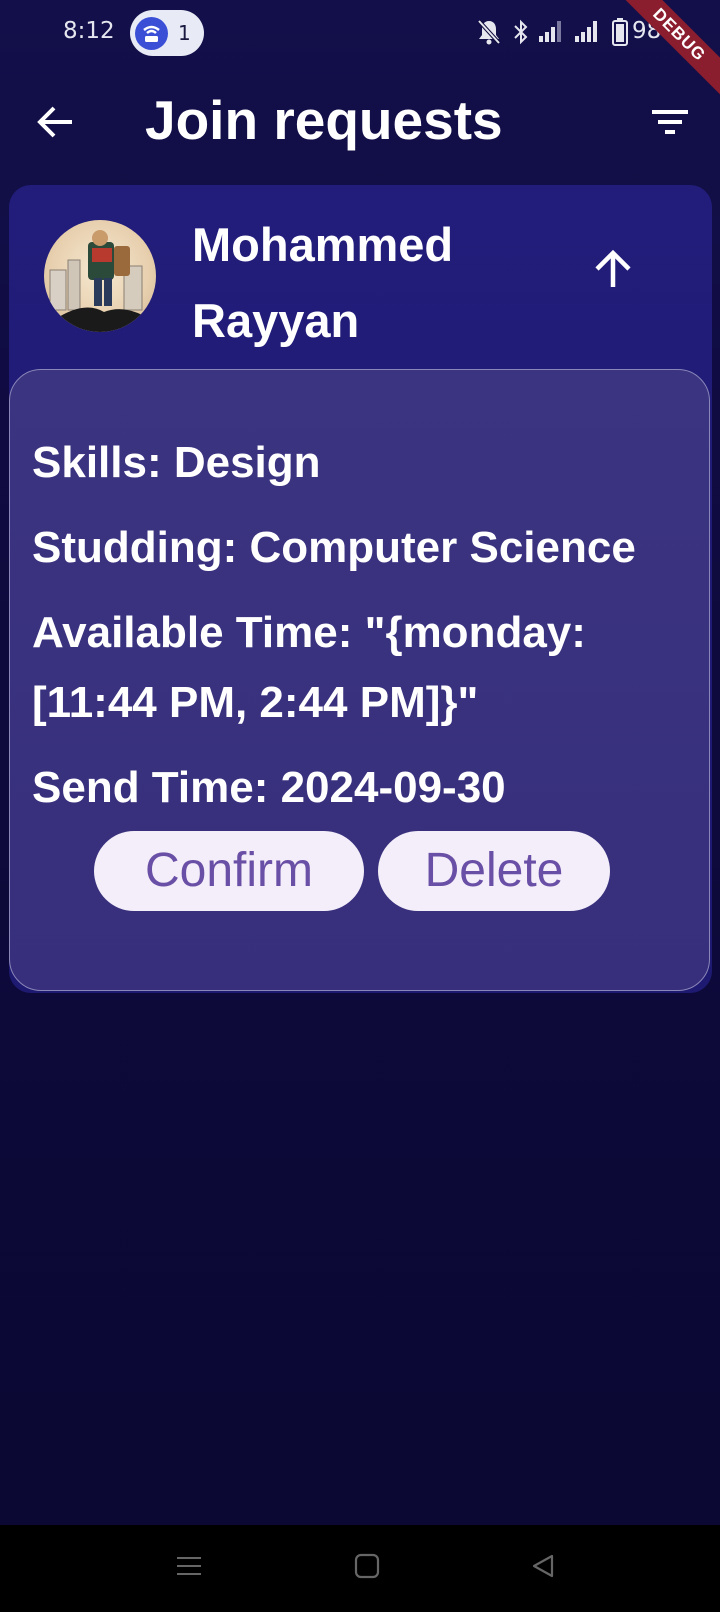 Image resolution: width=720 pixels, height=1612 pixels. I want to click on app-bar: Join requests, so click(360, 122).